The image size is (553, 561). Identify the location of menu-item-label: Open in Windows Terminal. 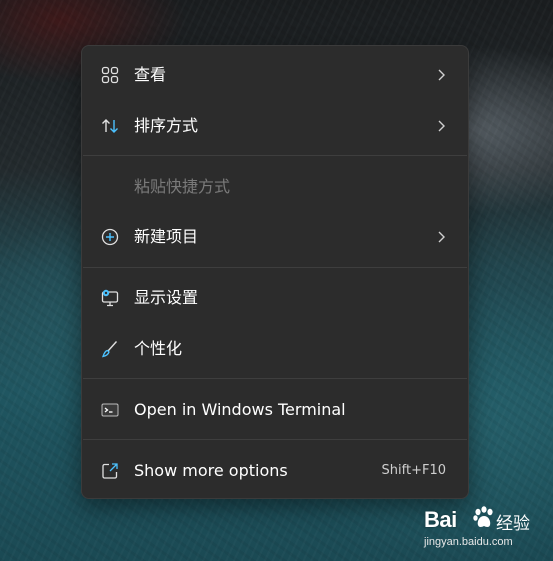
(240, 409).